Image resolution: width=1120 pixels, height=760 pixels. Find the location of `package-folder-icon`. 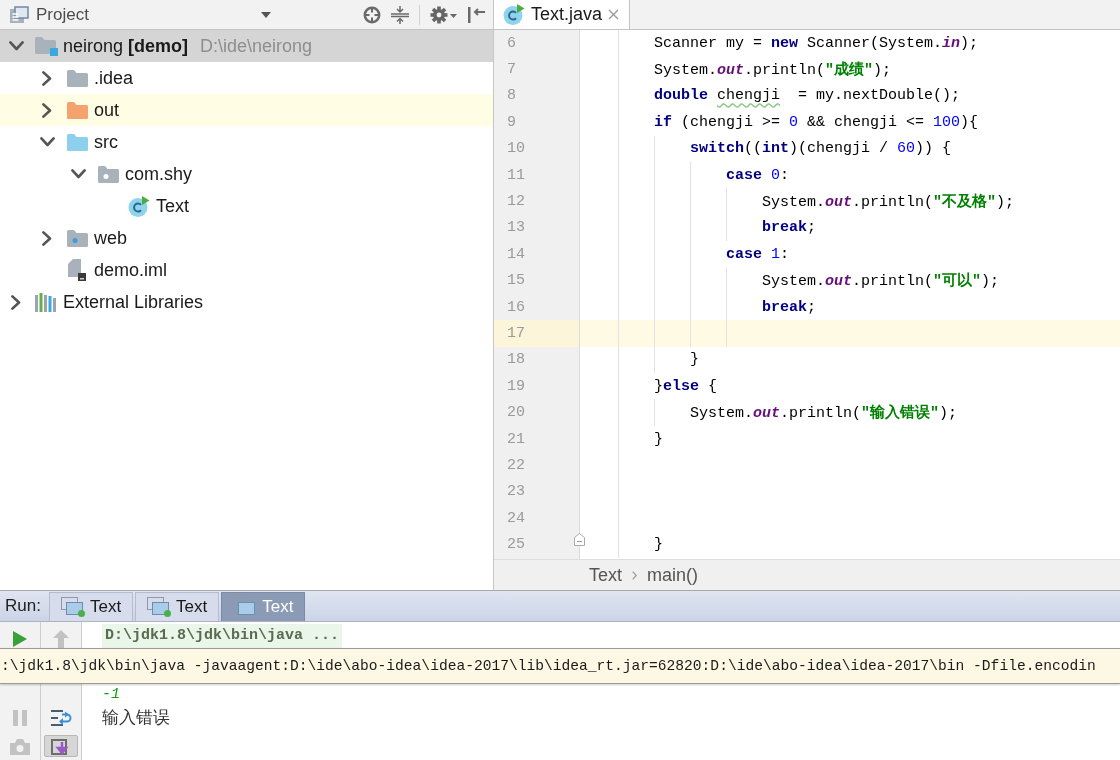

package-folder-icon is located at coordinates (108, 174).